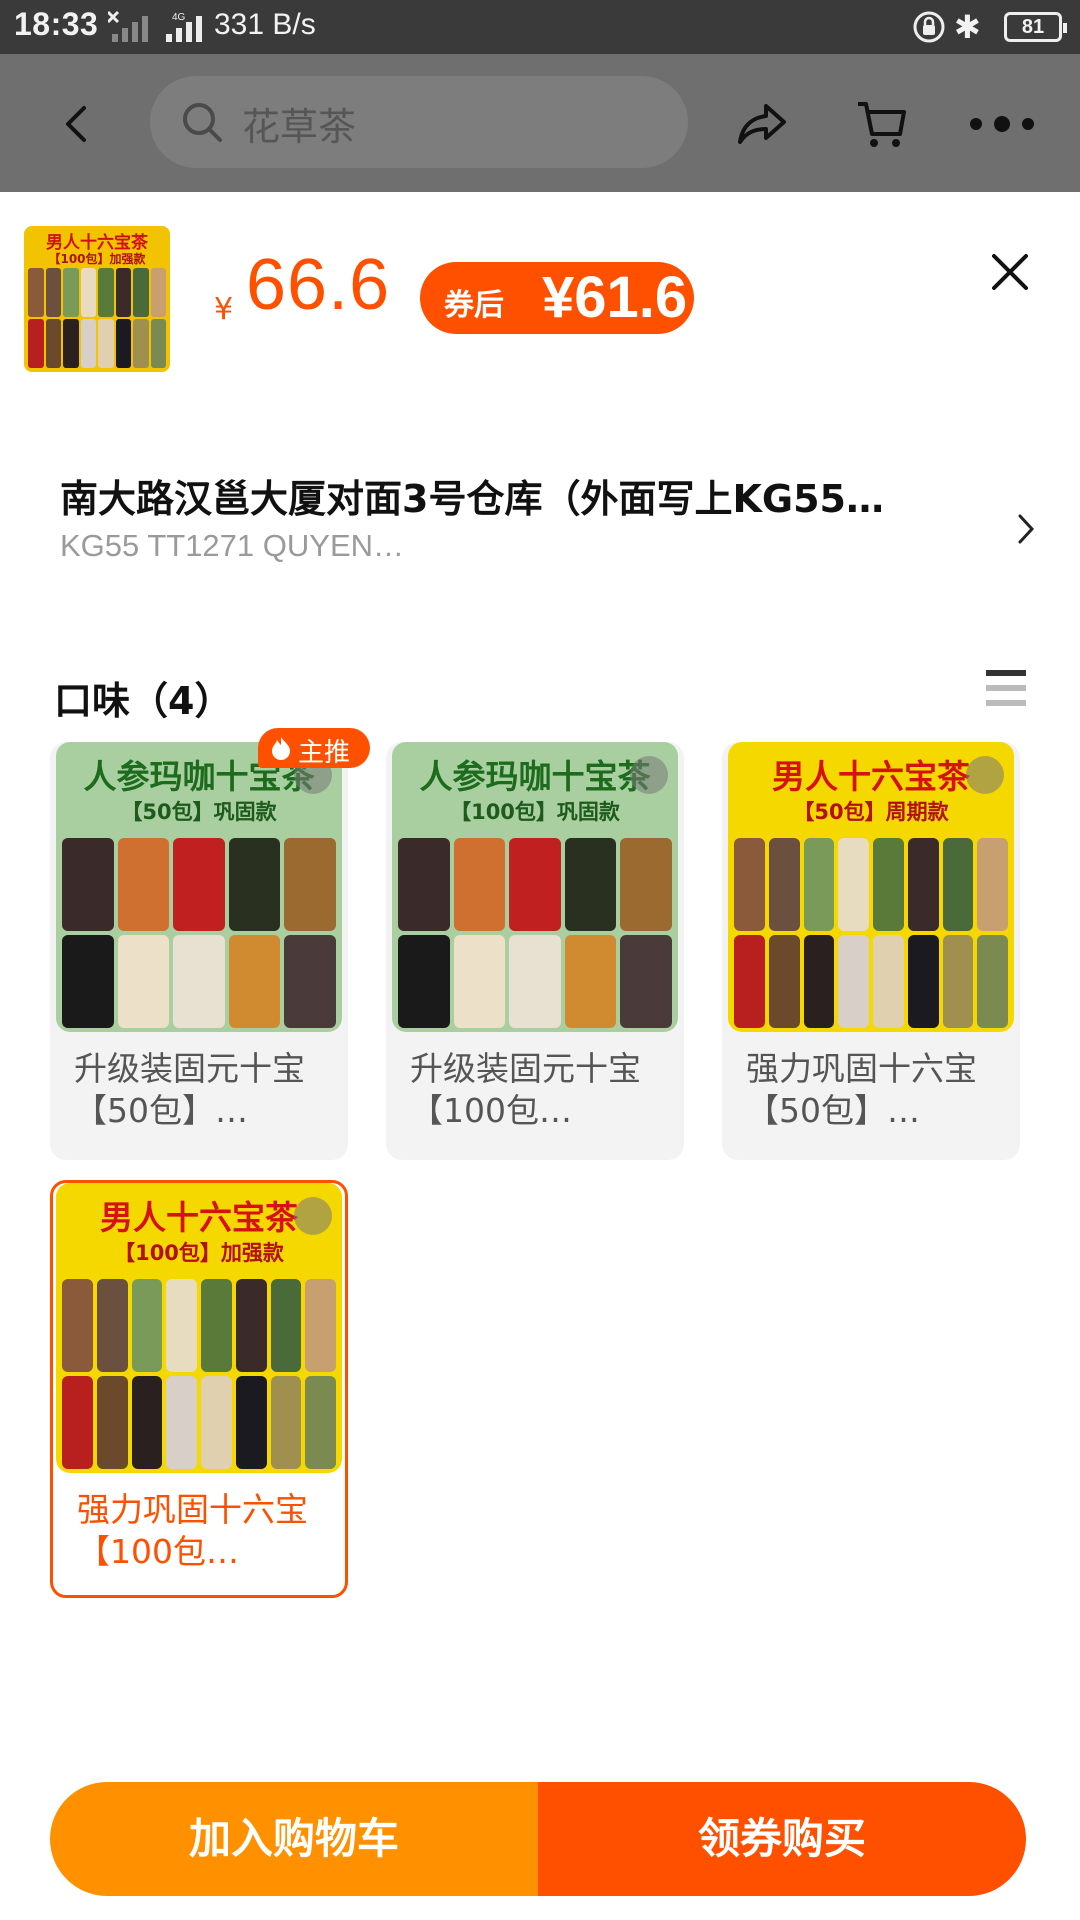  I want to click on thumbnail-herb-grid, so click(97, 318).